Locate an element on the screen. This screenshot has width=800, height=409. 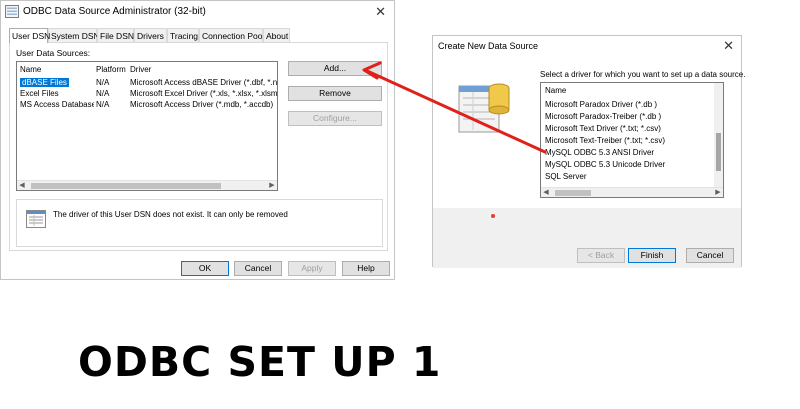
list-item: Microsoft Text-Treiber (*.txt; *.csv) 1 is located at coordinates (632, 140).